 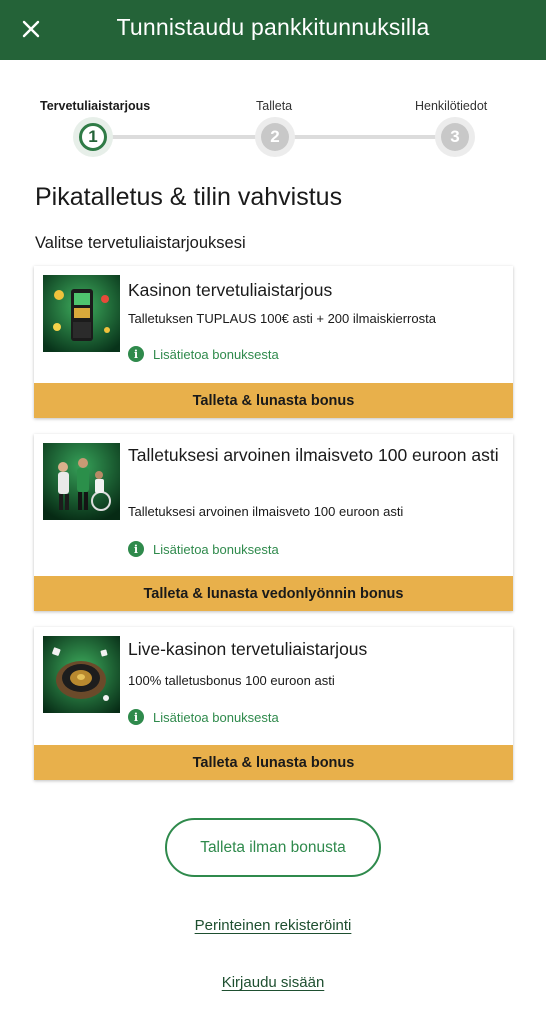 What do you see at coordinates (273, 27) in the screenshot?
I see `header-title: Tunnistaudu pankkitunnuksilla` at bounding box center [273, 27].